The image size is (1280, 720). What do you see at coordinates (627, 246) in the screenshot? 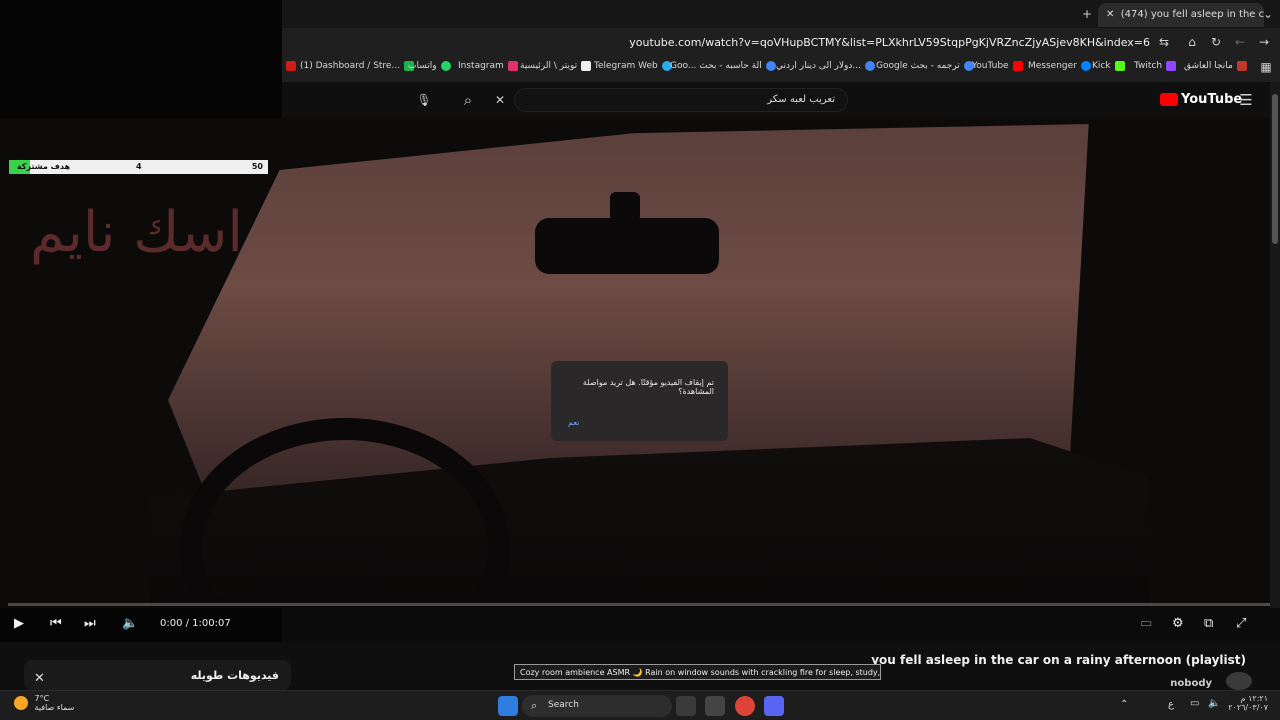
I see `video-frame-mirror` at bounding box center [627, 246].